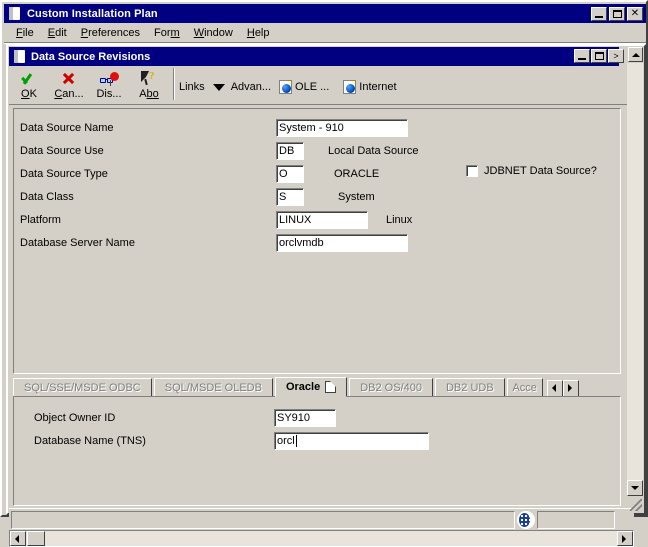 The width and height of the screenshot is (648, 547). I want to click on child-window-icon, so click(19, 56).